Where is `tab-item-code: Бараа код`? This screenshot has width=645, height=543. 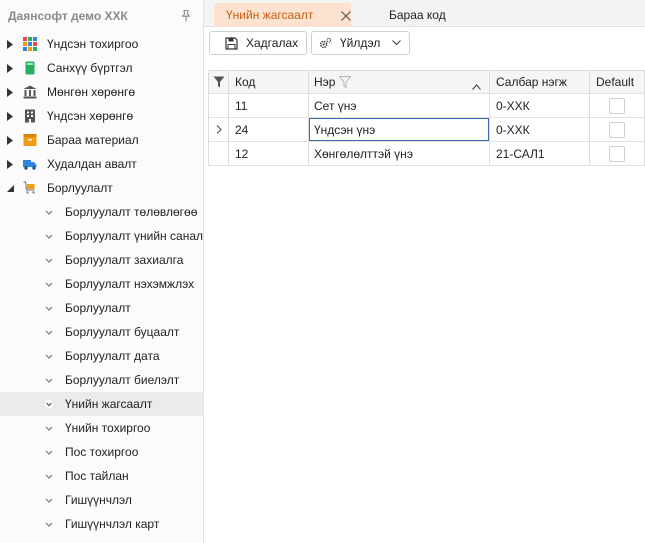
tab-item-code: Бараа код is located at coordinates (417, 15).